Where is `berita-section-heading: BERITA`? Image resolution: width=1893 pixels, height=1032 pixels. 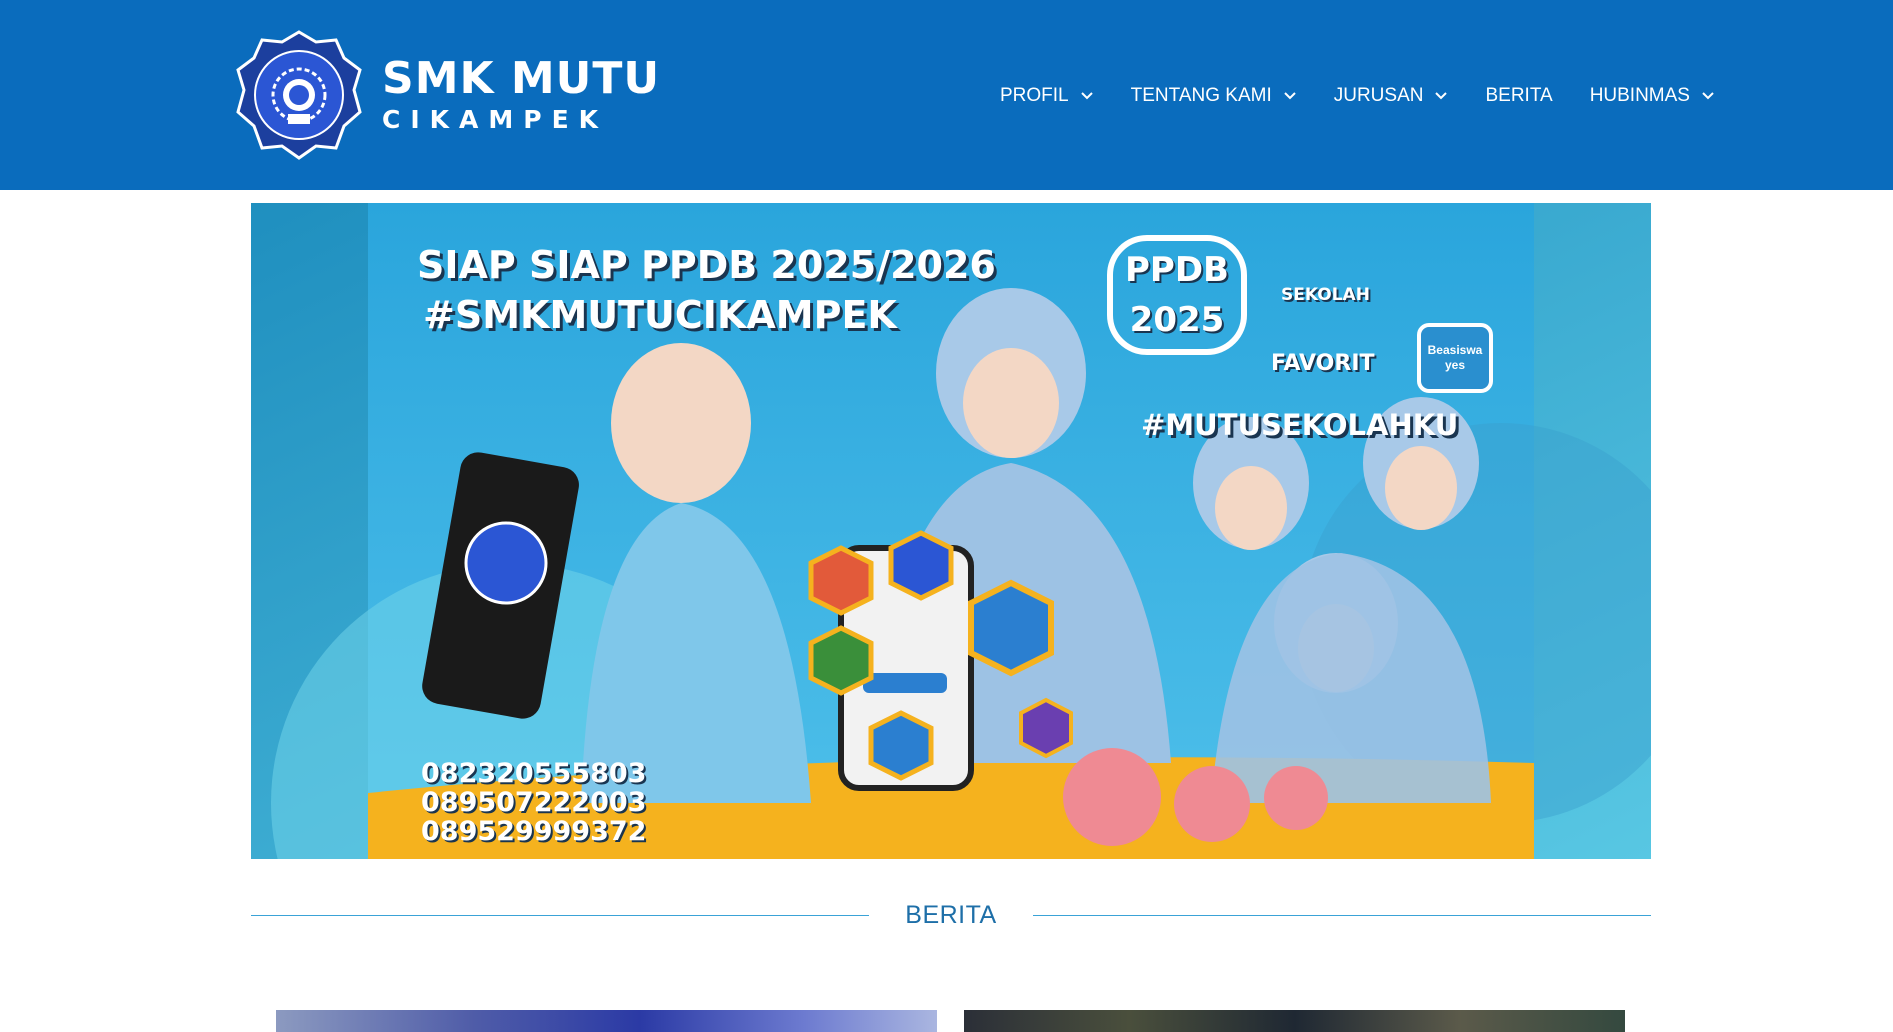
berita-section-heading: BERITA is located at coordinates (951, 915).